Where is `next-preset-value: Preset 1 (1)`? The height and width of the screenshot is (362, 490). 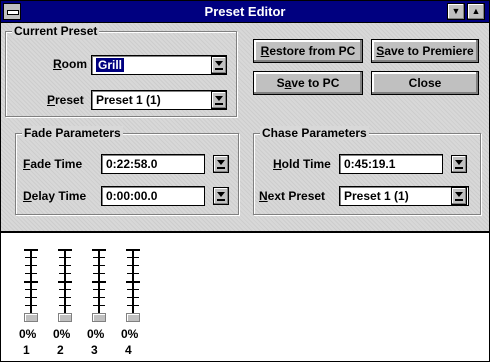
next-preset-value: Preset 1 (1) is located at coordinates (376, 196).